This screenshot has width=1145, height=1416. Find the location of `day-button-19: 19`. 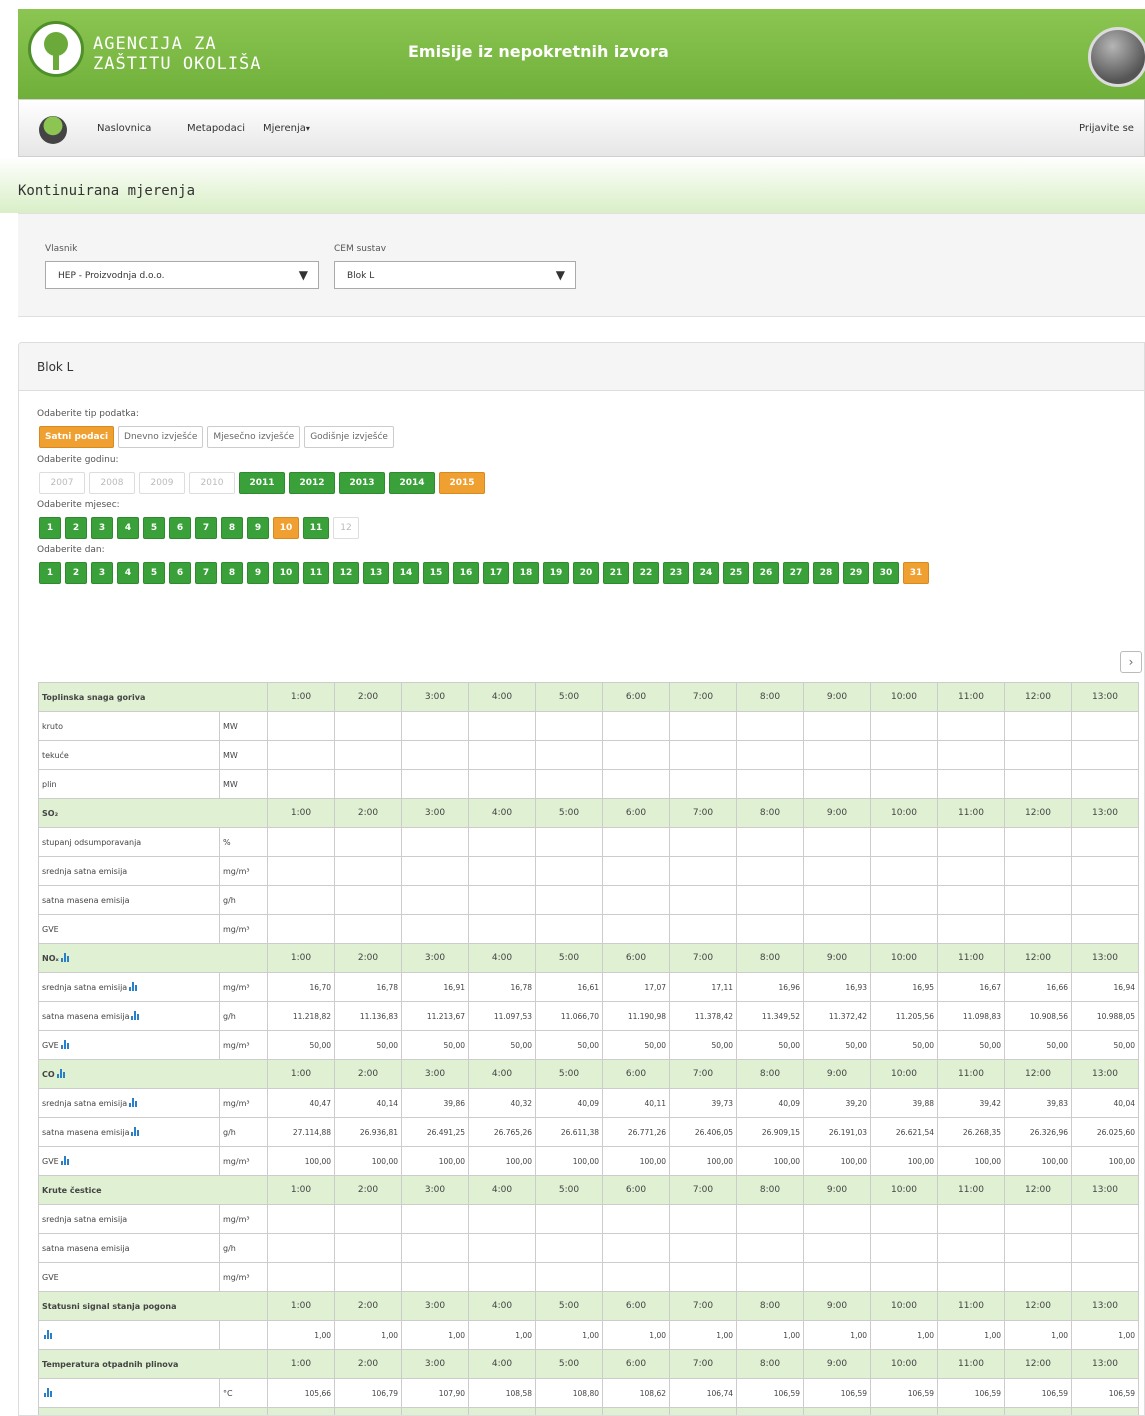

day-button-19: 19 is located at coordinates (556, 573).